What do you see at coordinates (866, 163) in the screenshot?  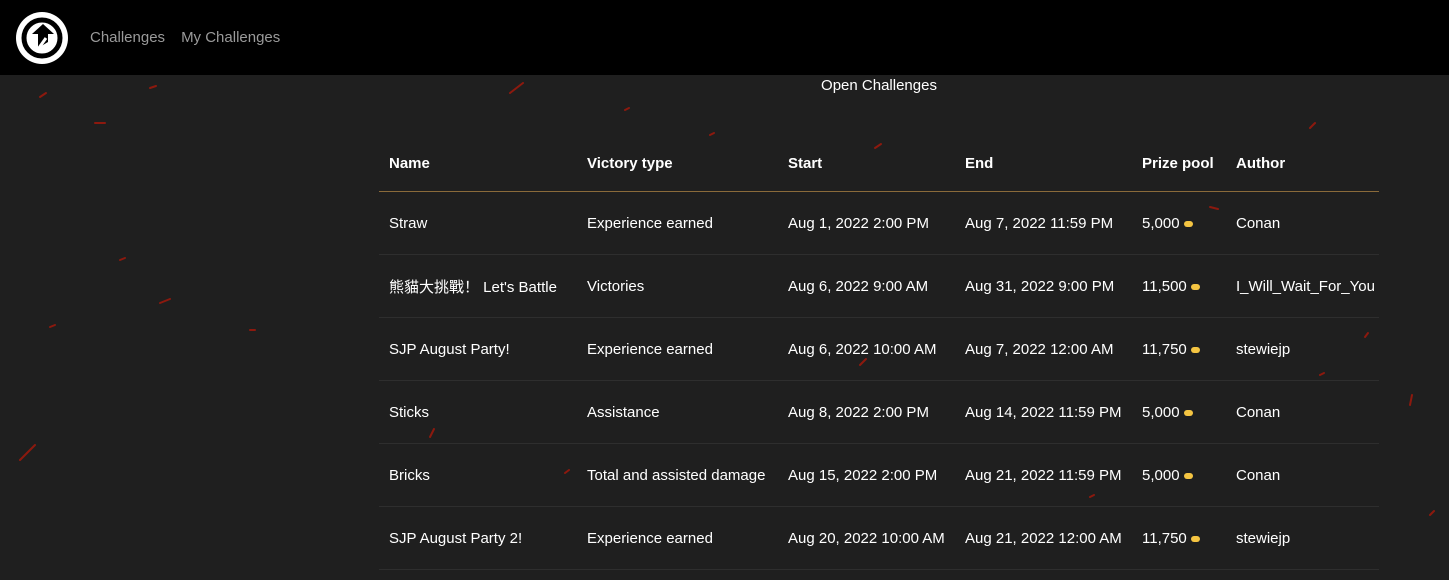 I see `column-header-start: Start` at bounding box center [866, 163].